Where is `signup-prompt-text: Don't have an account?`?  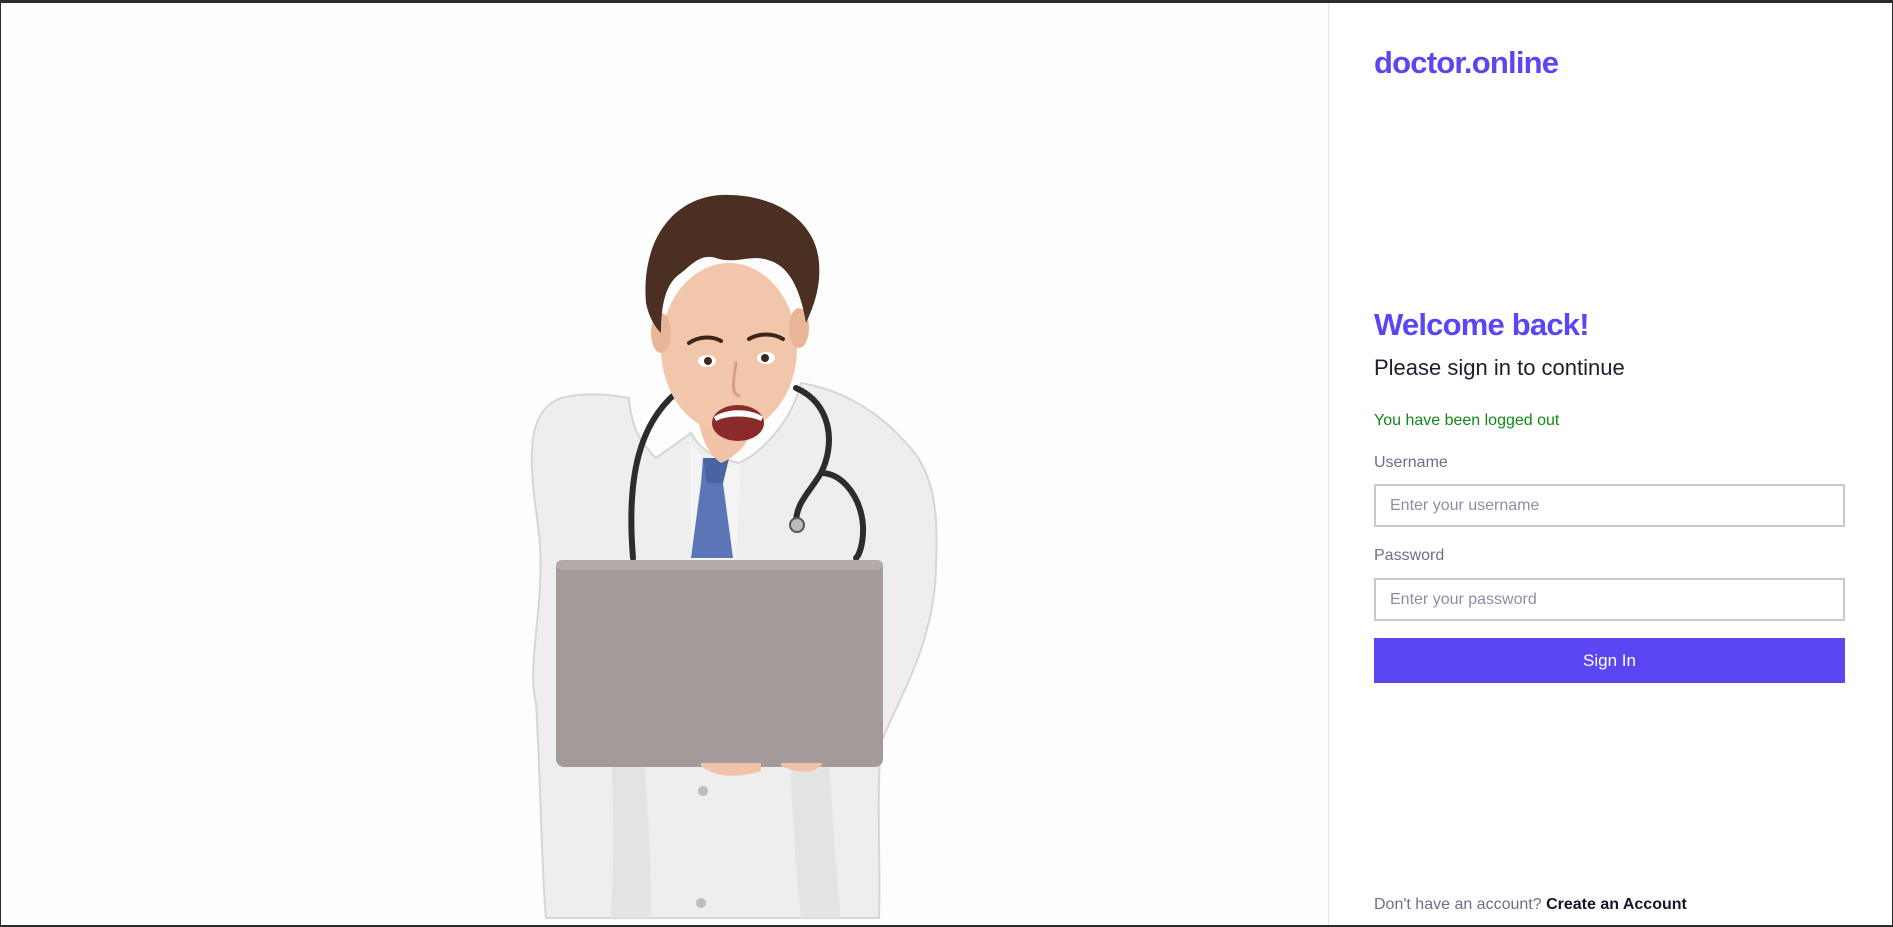
signup-prompt-text: Don't have an account? is located at coordinates (1458, 904).